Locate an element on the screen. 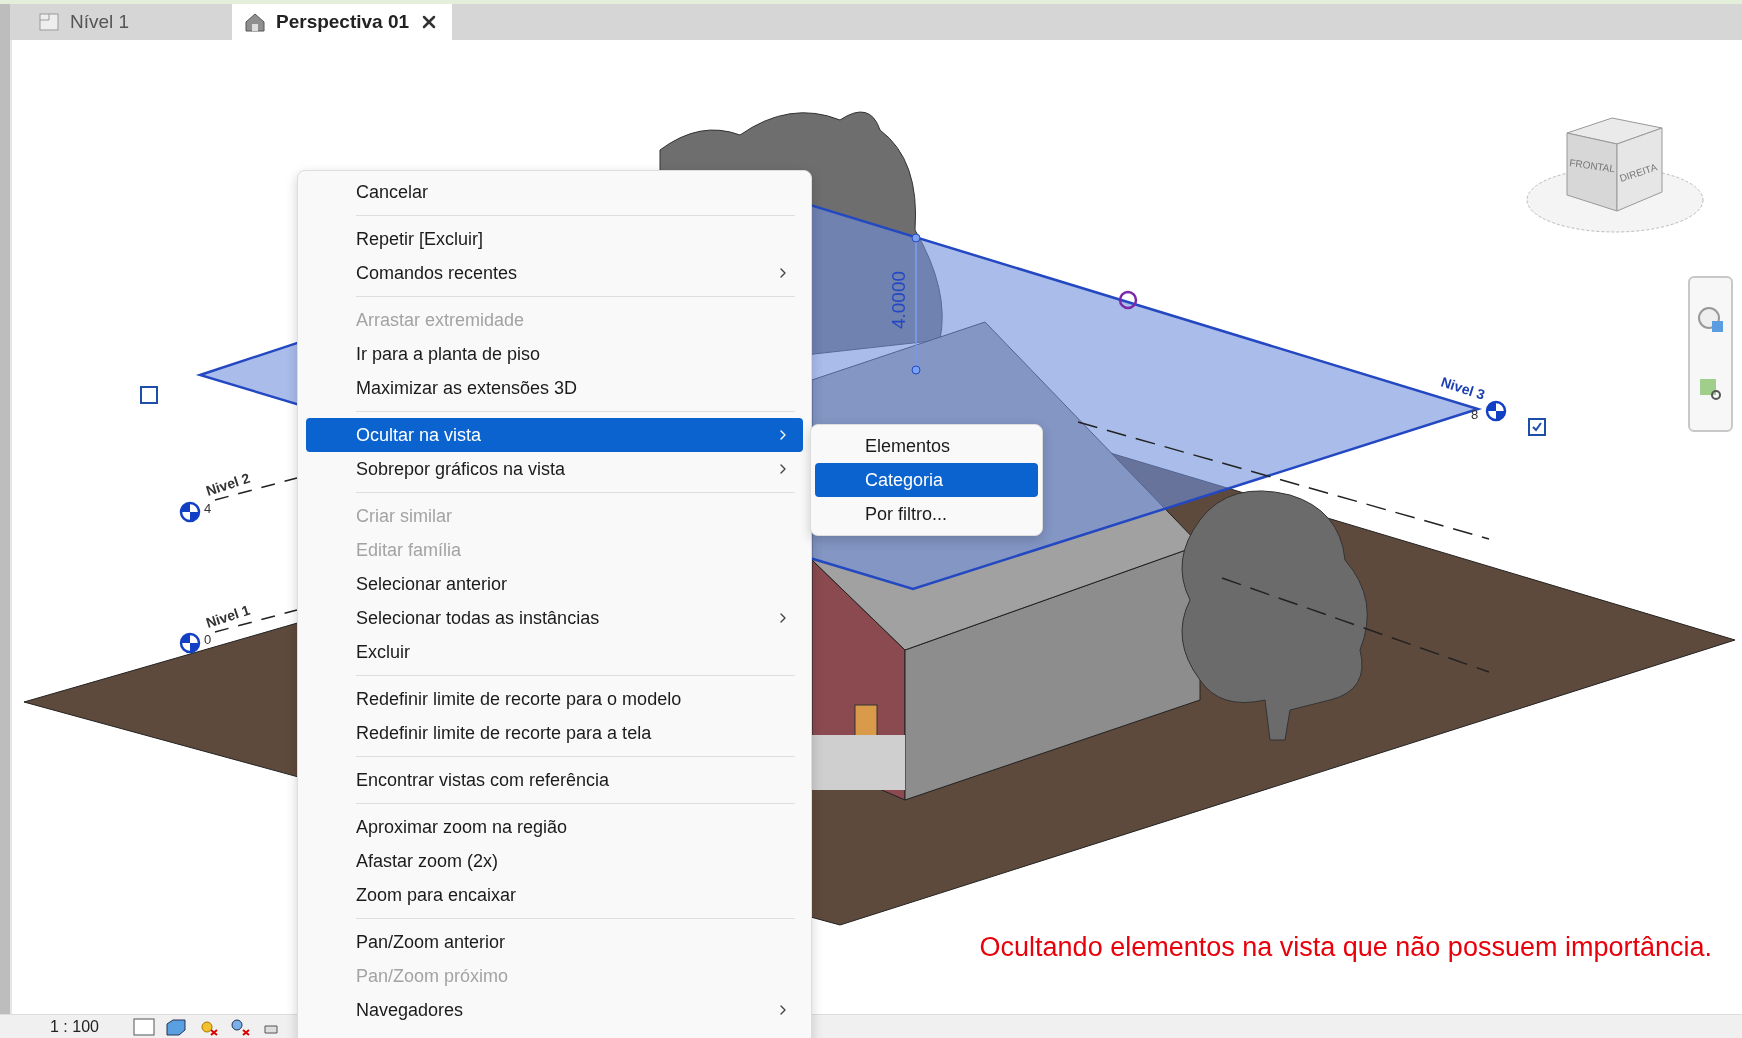  menu-item: Redefinir limite de recorte para a tela is located at coordinates (554, 733).